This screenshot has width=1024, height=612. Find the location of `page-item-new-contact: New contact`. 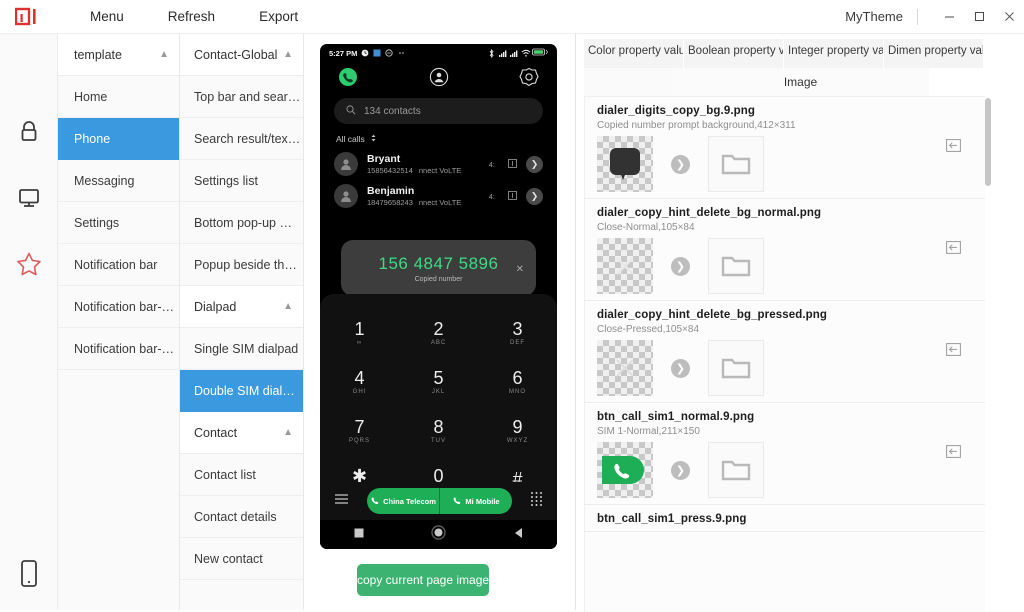

page-item-new-contact: New contact is located at coordinates (241, 559).